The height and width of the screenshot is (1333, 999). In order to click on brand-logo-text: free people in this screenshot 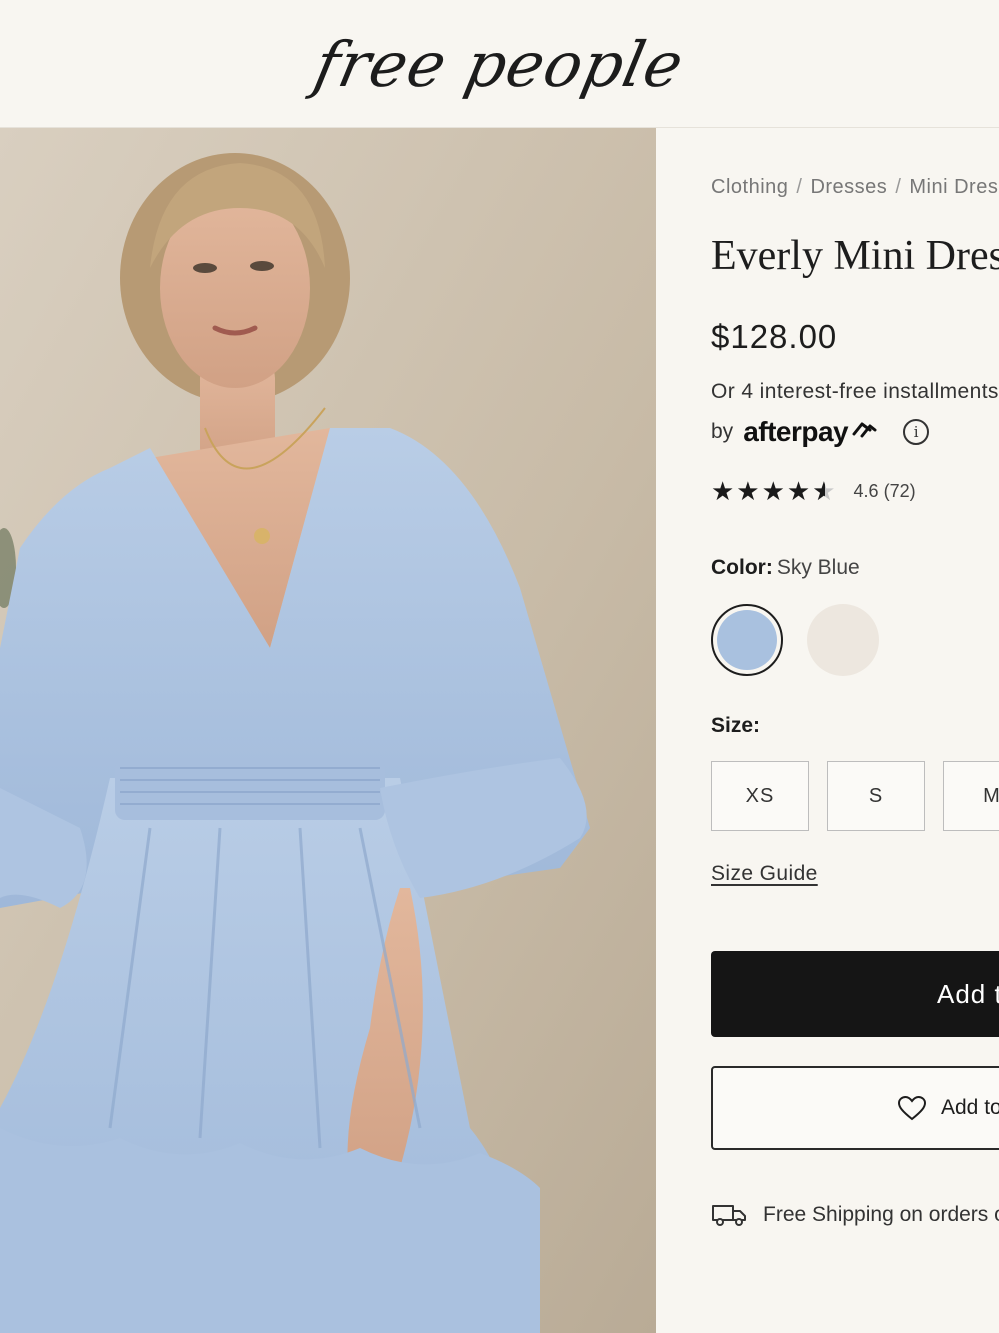, I will do `click(499, 64)`.